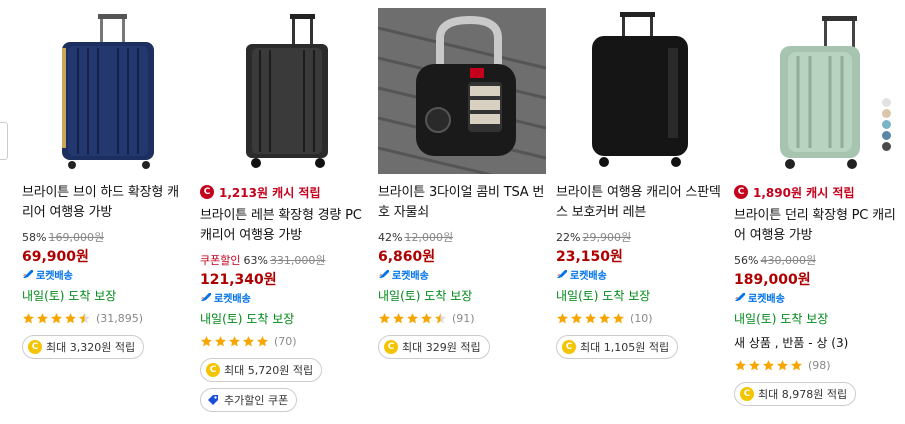  I want to click on reward-badge: C 최대 329원 적립, so click(434, 347).